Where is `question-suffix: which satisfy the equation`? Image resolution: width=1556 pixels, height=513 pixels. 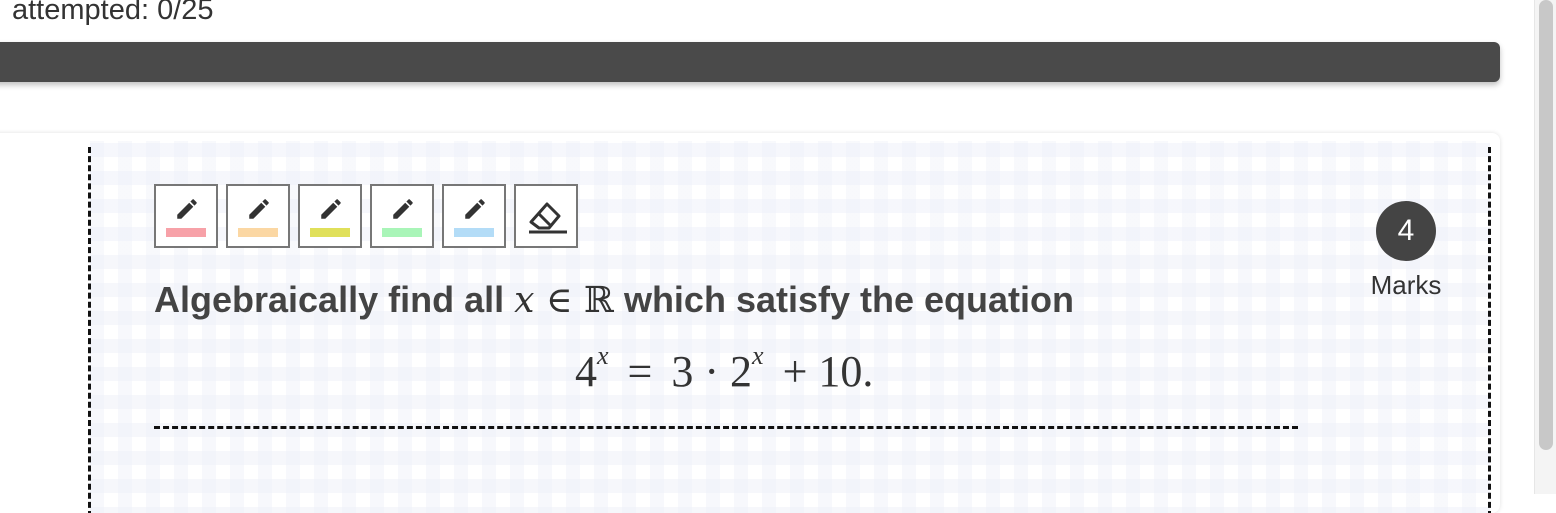
question-suffix: which satisfy the equation is located at coordinates (849, 299).